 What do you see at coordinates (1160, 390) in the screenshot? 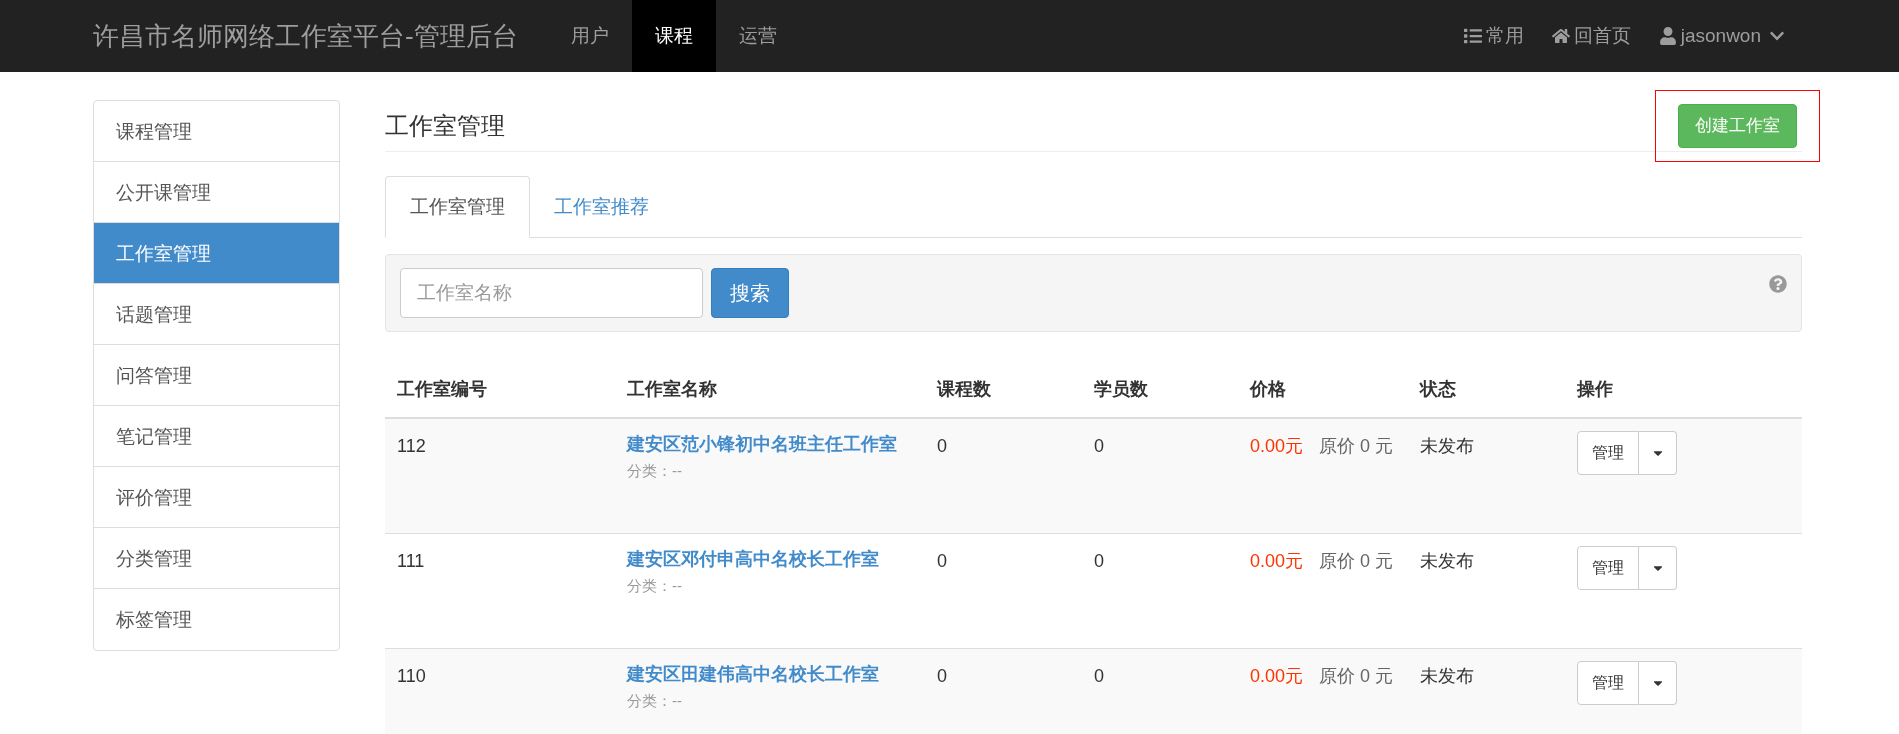
I see `column-header: 学员数` at bounding box center [1160, 390].